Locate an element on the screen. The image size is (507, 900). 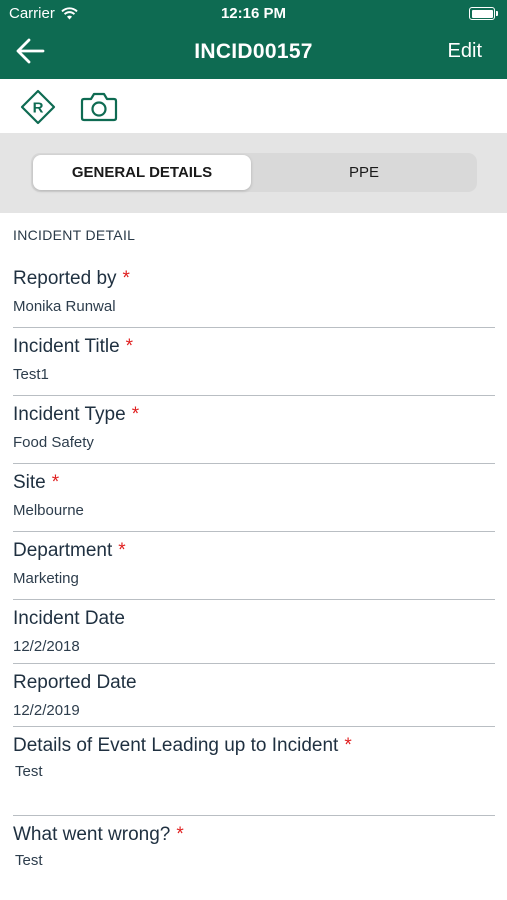
field-department: Department * Marketing is located at coordinates (254, 563).